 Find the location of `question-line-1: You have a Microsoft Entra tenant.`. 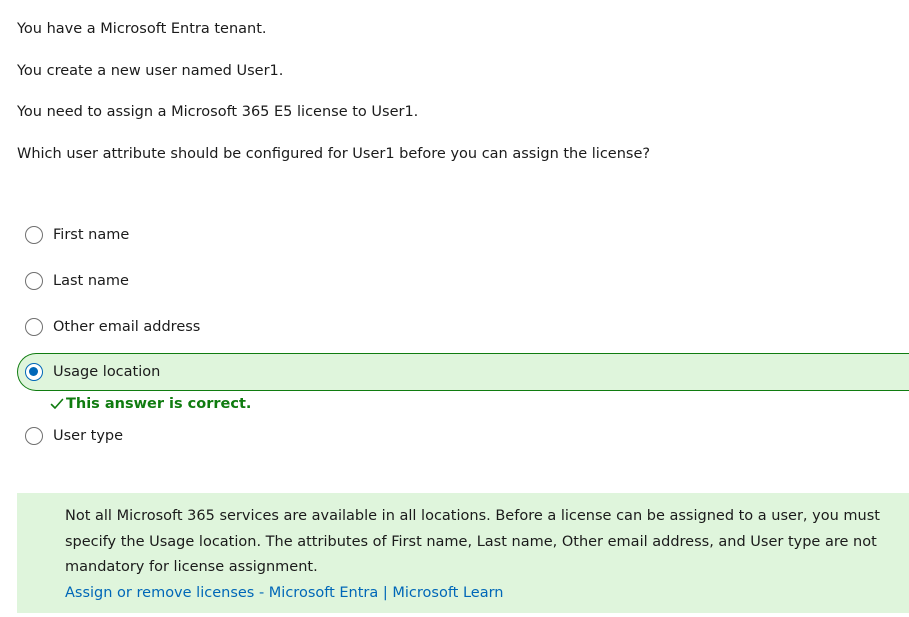

question-line-1: You have a Microsoft Entra tenant. is located at coordinates (142, 29).